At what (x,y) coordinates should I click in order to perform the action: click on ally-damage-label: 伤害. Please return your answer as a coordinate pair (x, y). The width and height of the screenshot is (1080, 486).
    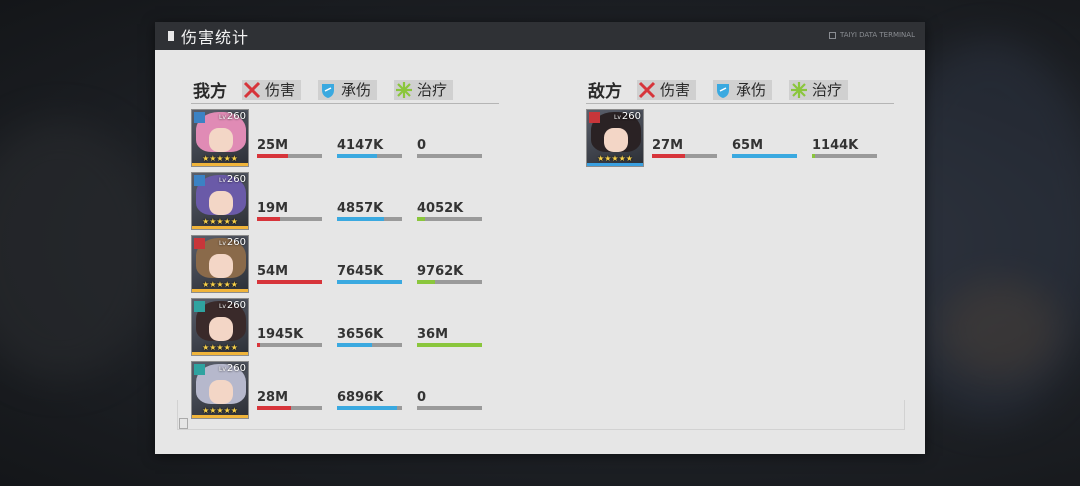
    Looking at the image, I should click on (280, 90).